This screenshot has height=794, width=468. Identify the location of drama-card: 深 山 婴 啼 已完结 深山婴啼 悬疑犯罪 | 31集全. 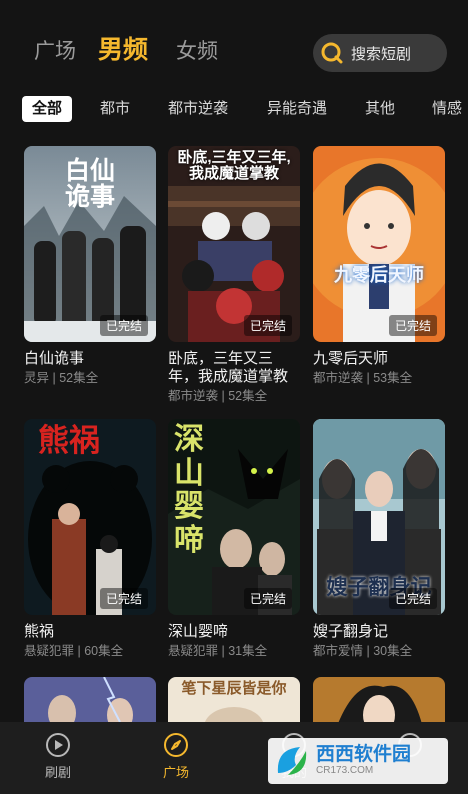
(234, 539).